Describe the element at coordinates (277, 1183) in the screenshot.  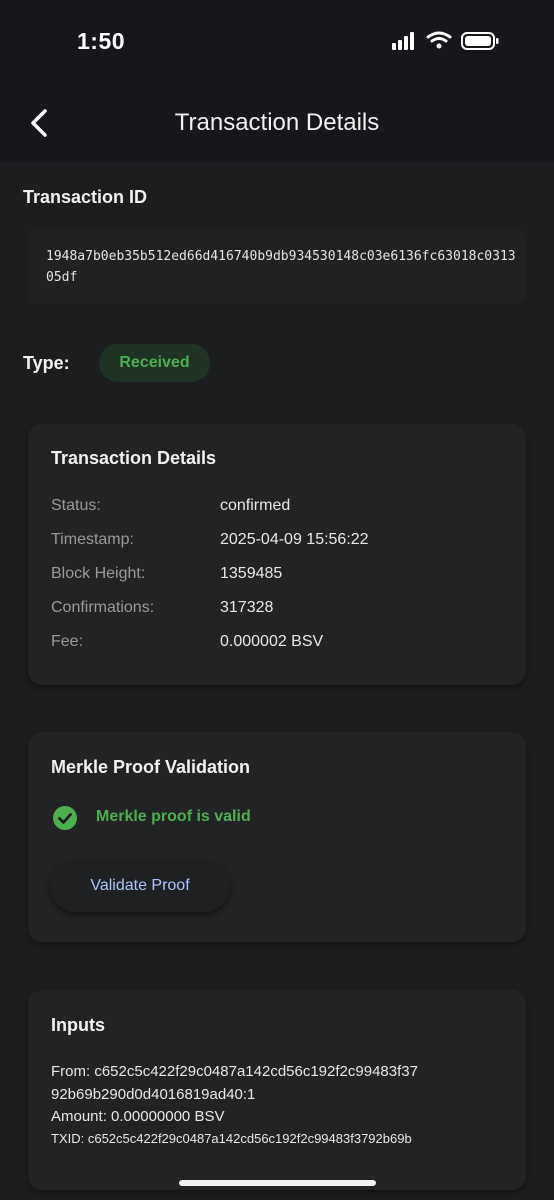
I see `home-indicator` at that location.